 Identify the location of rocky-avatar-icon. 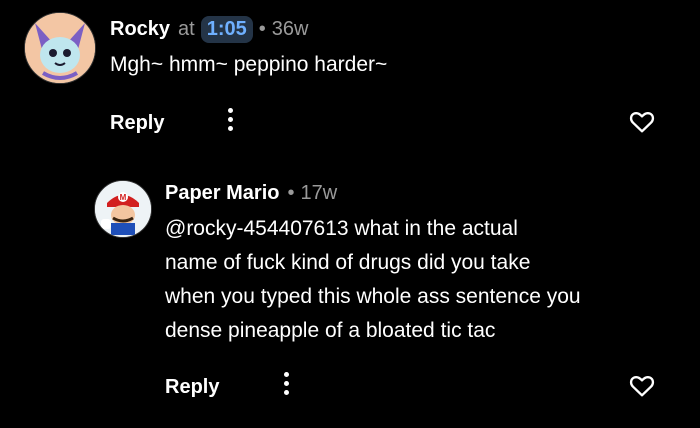
(60, 48).